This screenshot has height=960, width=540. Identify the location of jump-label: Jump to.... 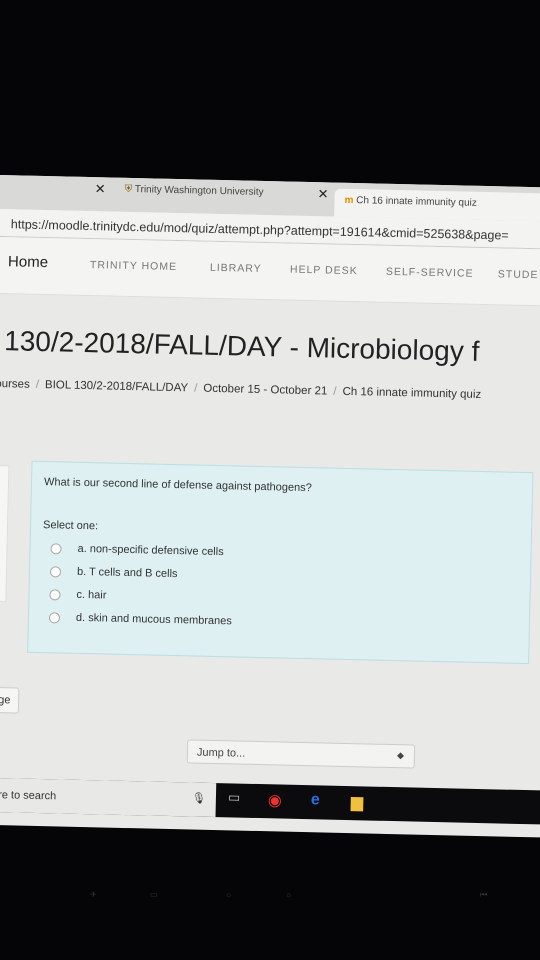
(221, 753).